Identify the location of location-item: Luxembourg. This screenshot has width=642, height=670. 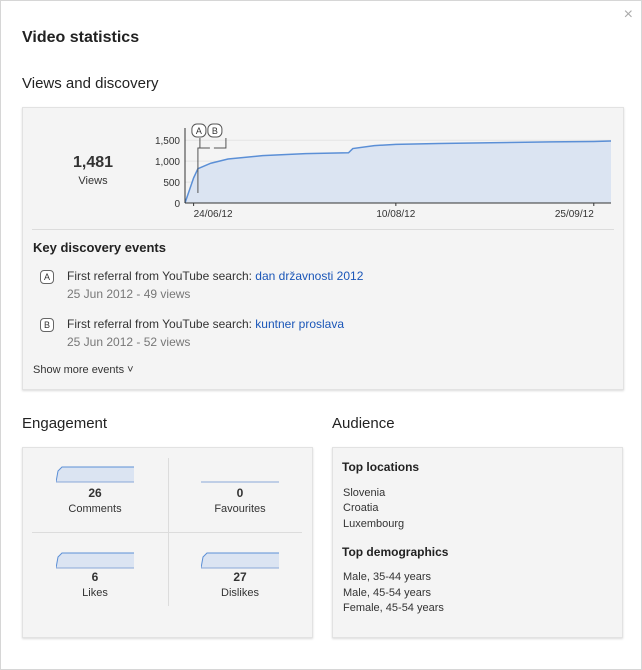
(374, 524).